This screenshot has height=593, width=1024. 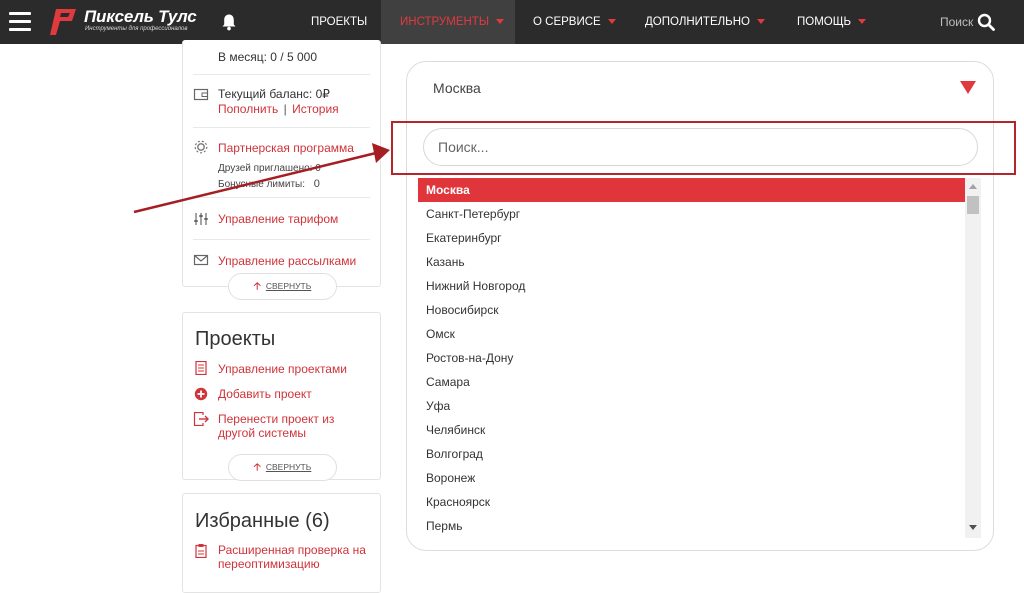 I want to click on list-item: Санкт-Петербург, so click(x=691, y=214).